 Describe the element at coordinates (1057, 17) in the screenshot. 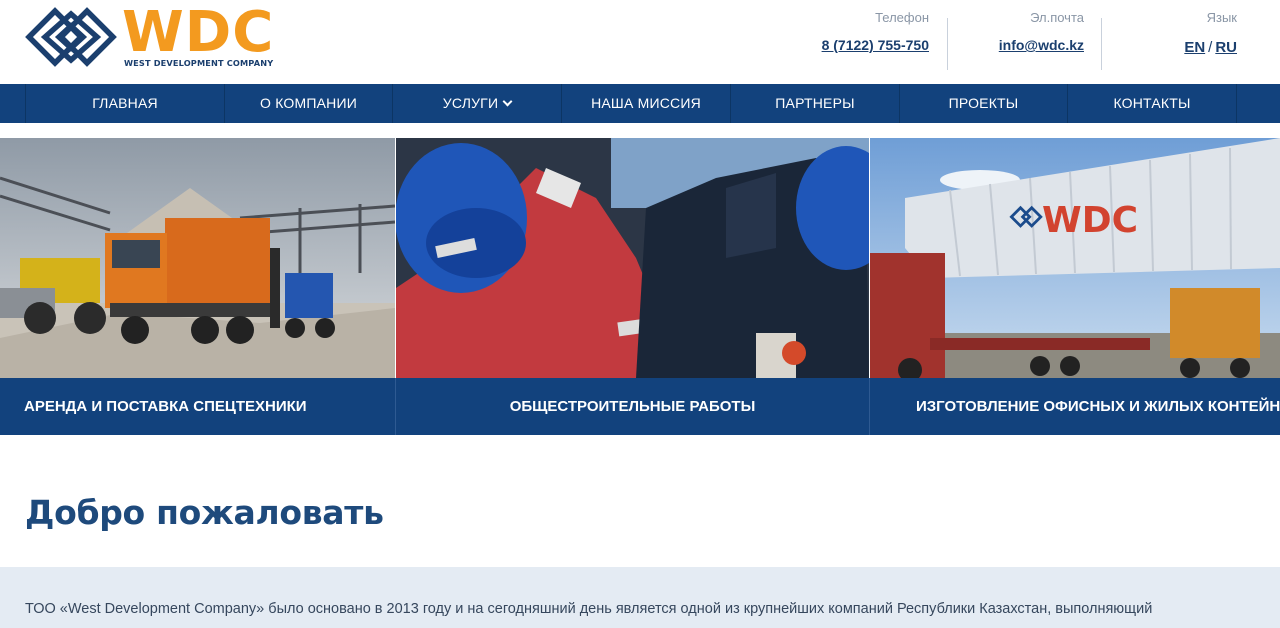

I see `email-label: Эл.почта` at that location.